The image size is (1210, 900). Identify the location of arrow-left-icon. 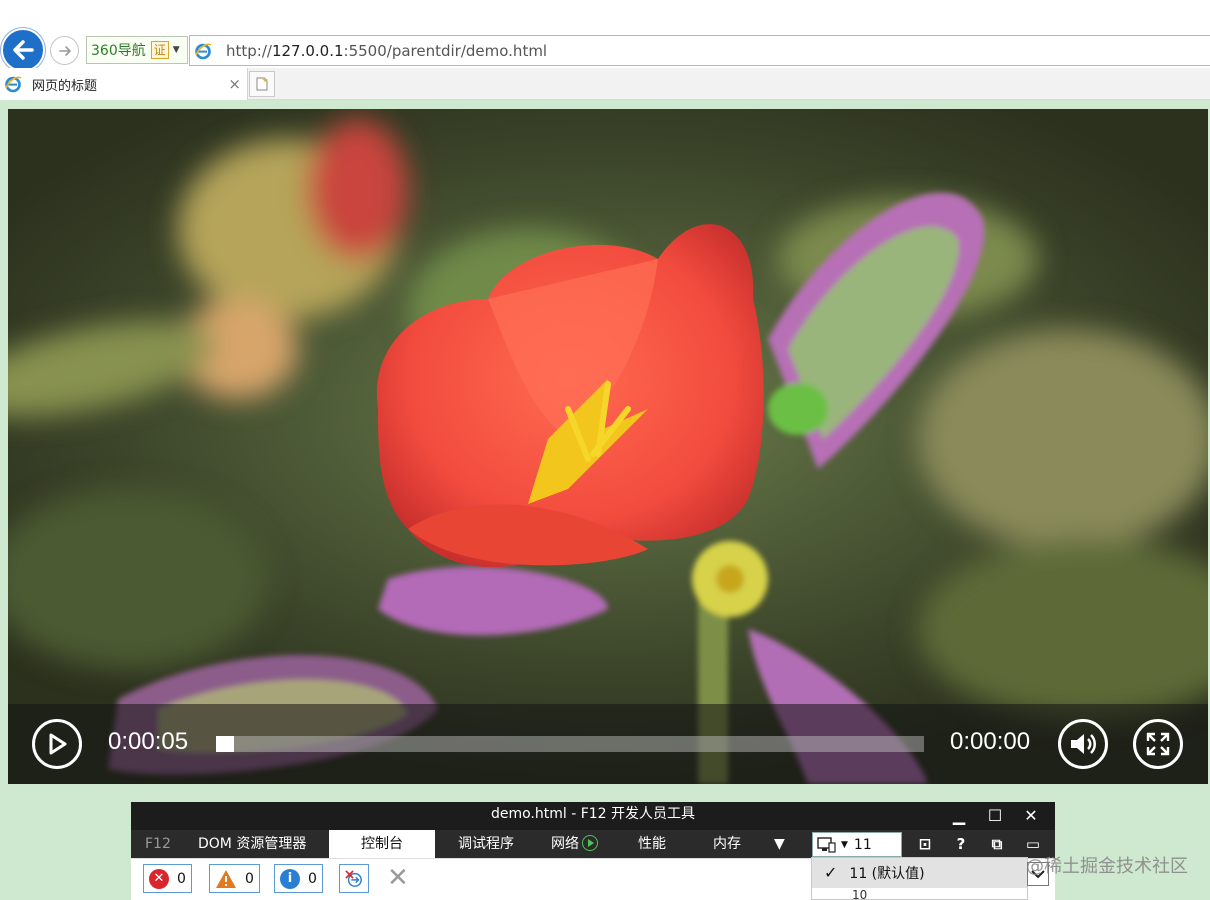
(23, 50).